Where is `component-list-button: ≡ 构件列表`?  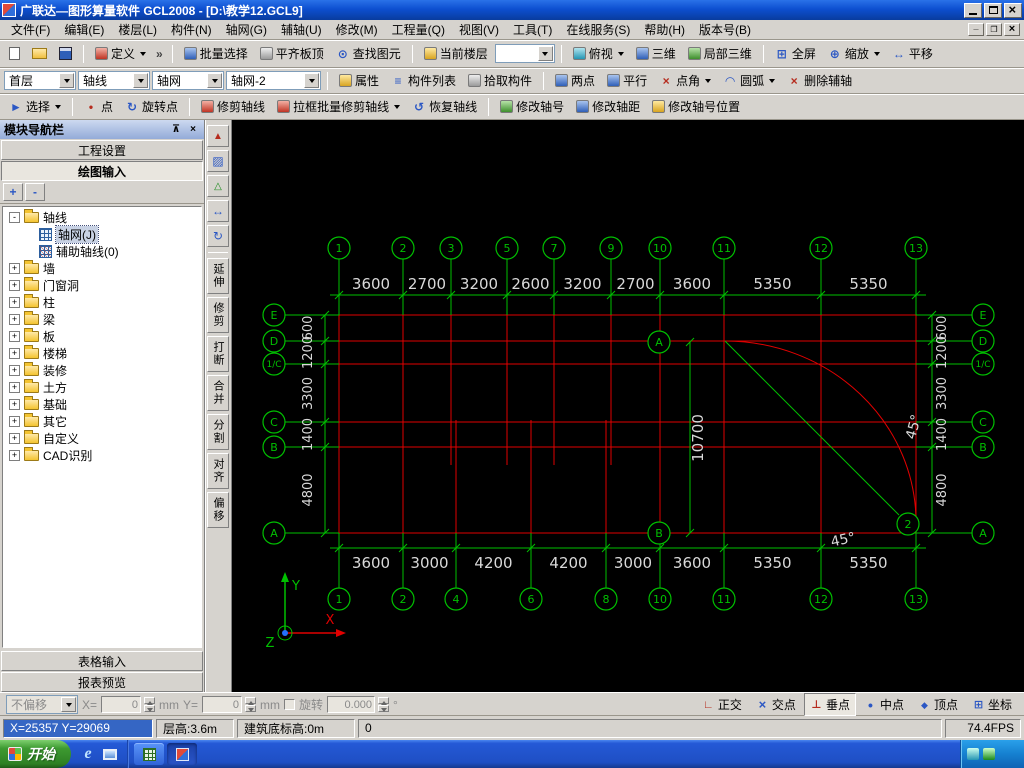 component-list-button: ≡ 构件列表 is located at coordinates (423, 80).